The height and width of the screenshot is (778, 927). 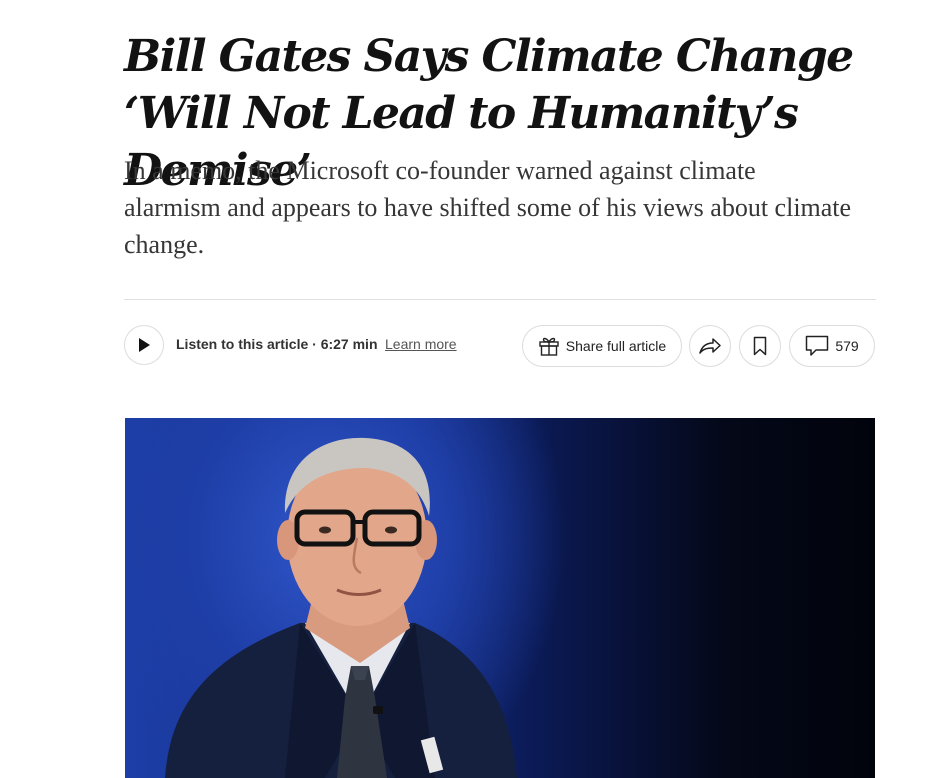 I want to click on play-audio-button, so click(x=144, y=345).